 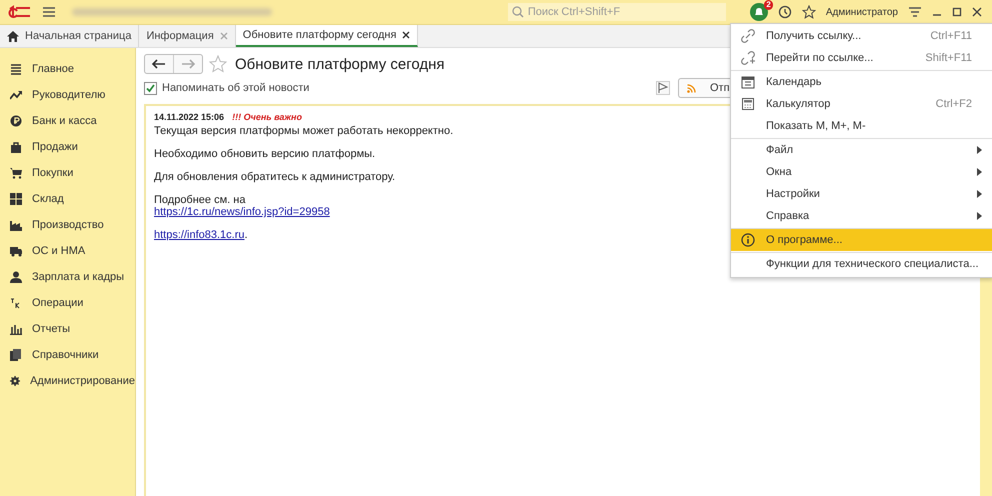 I want to click on sidebar-item: Руководителю, so click(x=69, y=95).